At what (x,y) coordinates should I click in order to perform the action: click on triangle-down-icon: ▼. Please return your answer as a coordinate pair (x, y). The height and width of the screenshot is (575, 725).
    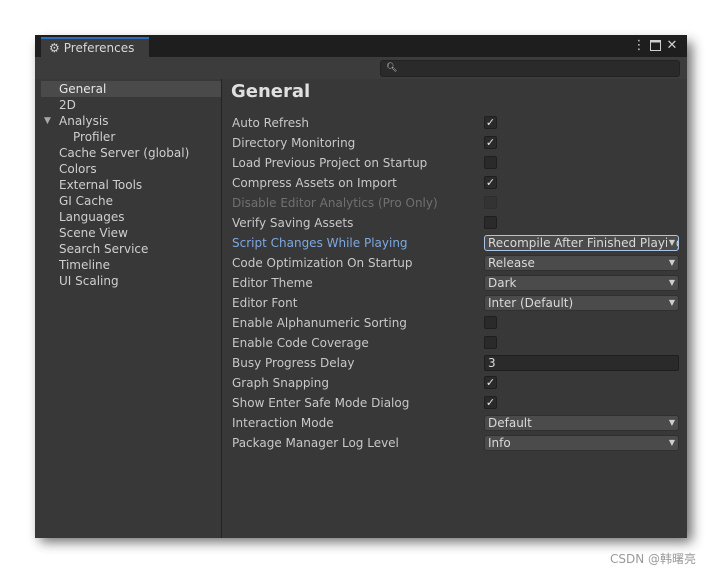
    Looking at the image, I should click on (47, 121).